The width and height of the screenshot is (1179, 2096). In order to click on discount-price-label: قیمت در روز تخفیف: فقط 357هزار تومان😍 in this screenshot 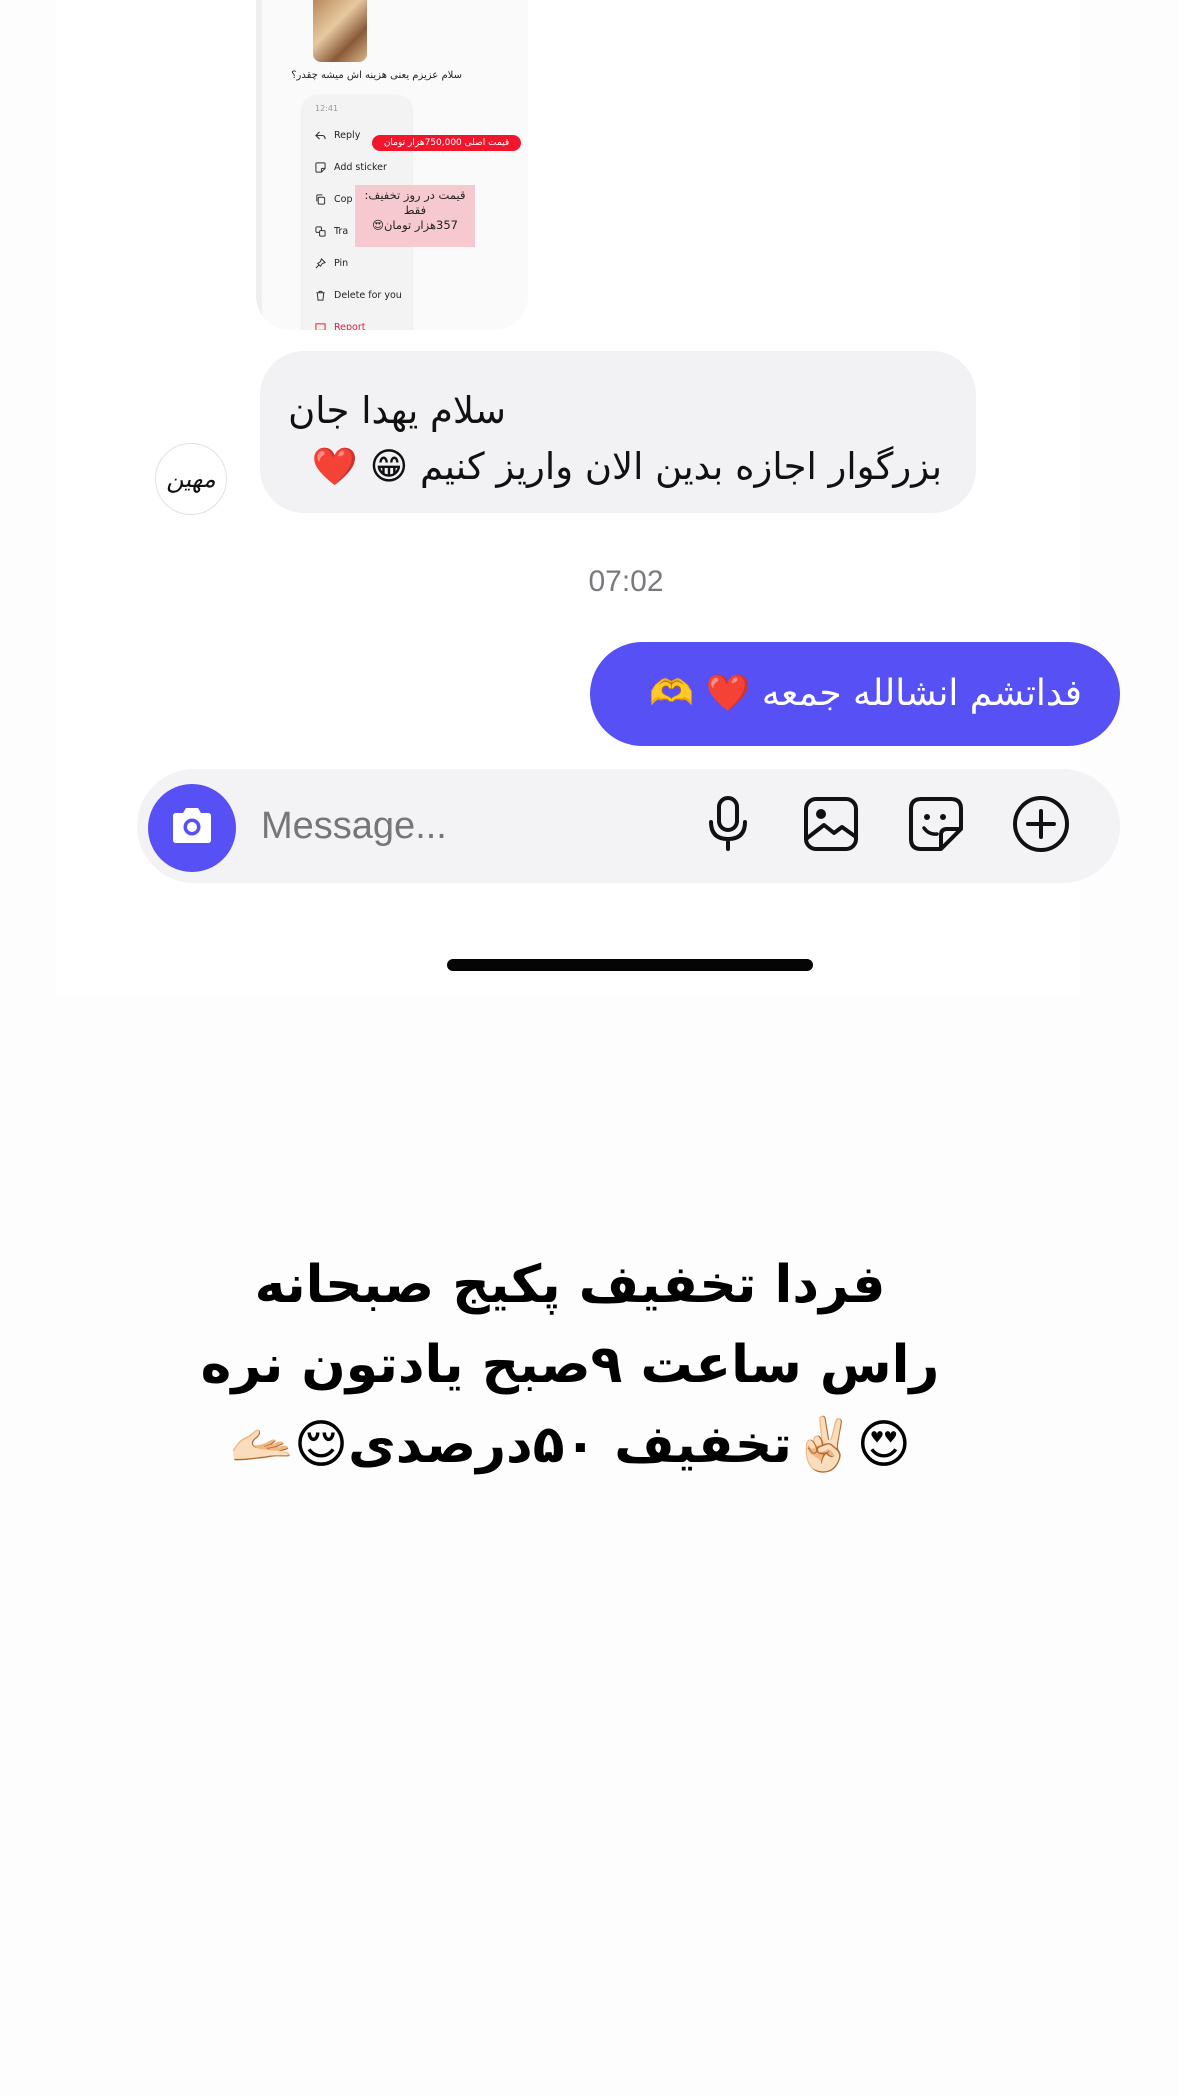, I will do `click(415, 216)`.